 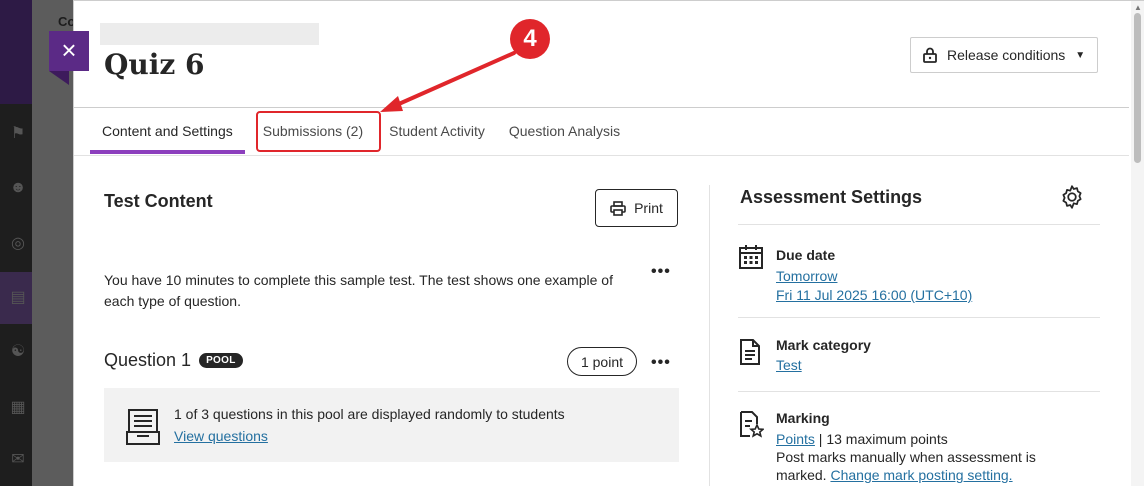 I want to click on marking-points-line: Points | 13 maximum points, so click(x=862, y=439).